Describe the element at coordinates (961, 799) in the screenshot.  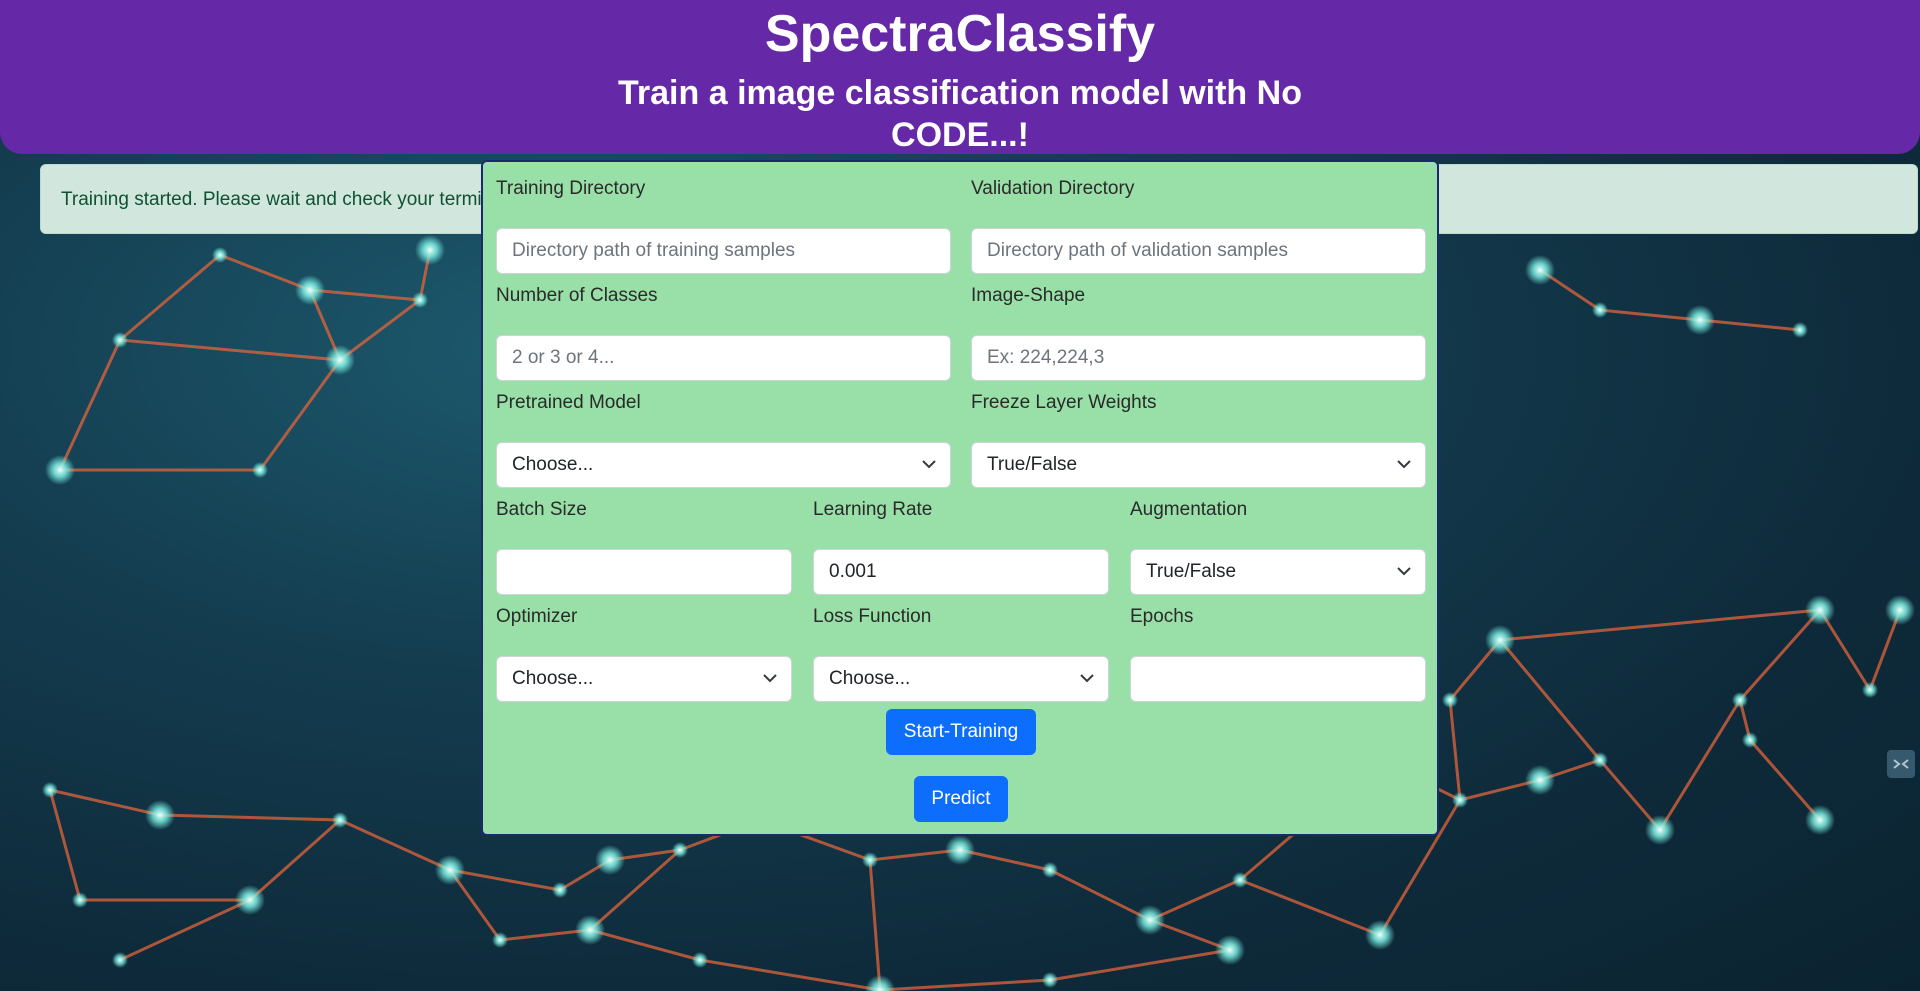
I see `predict-button: Predict` at that location.